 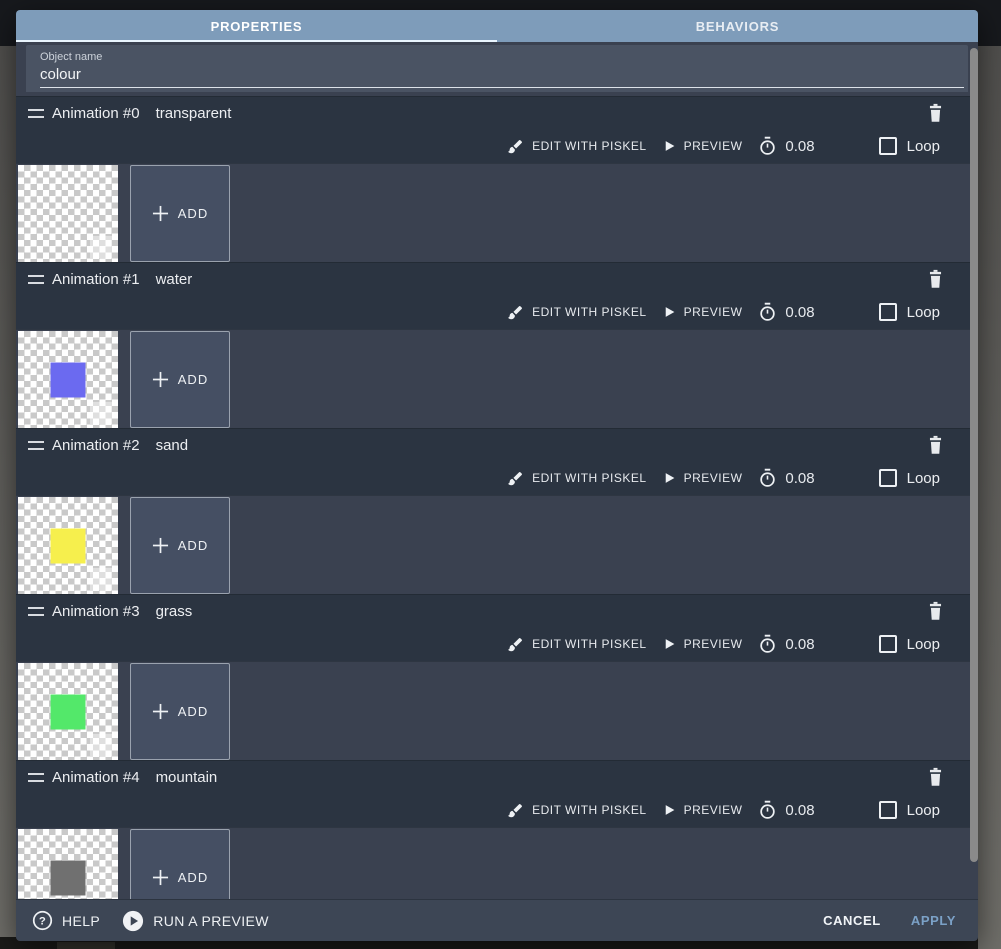 I want to click on animation-name-input: transparent, so click(x=194, y=113).